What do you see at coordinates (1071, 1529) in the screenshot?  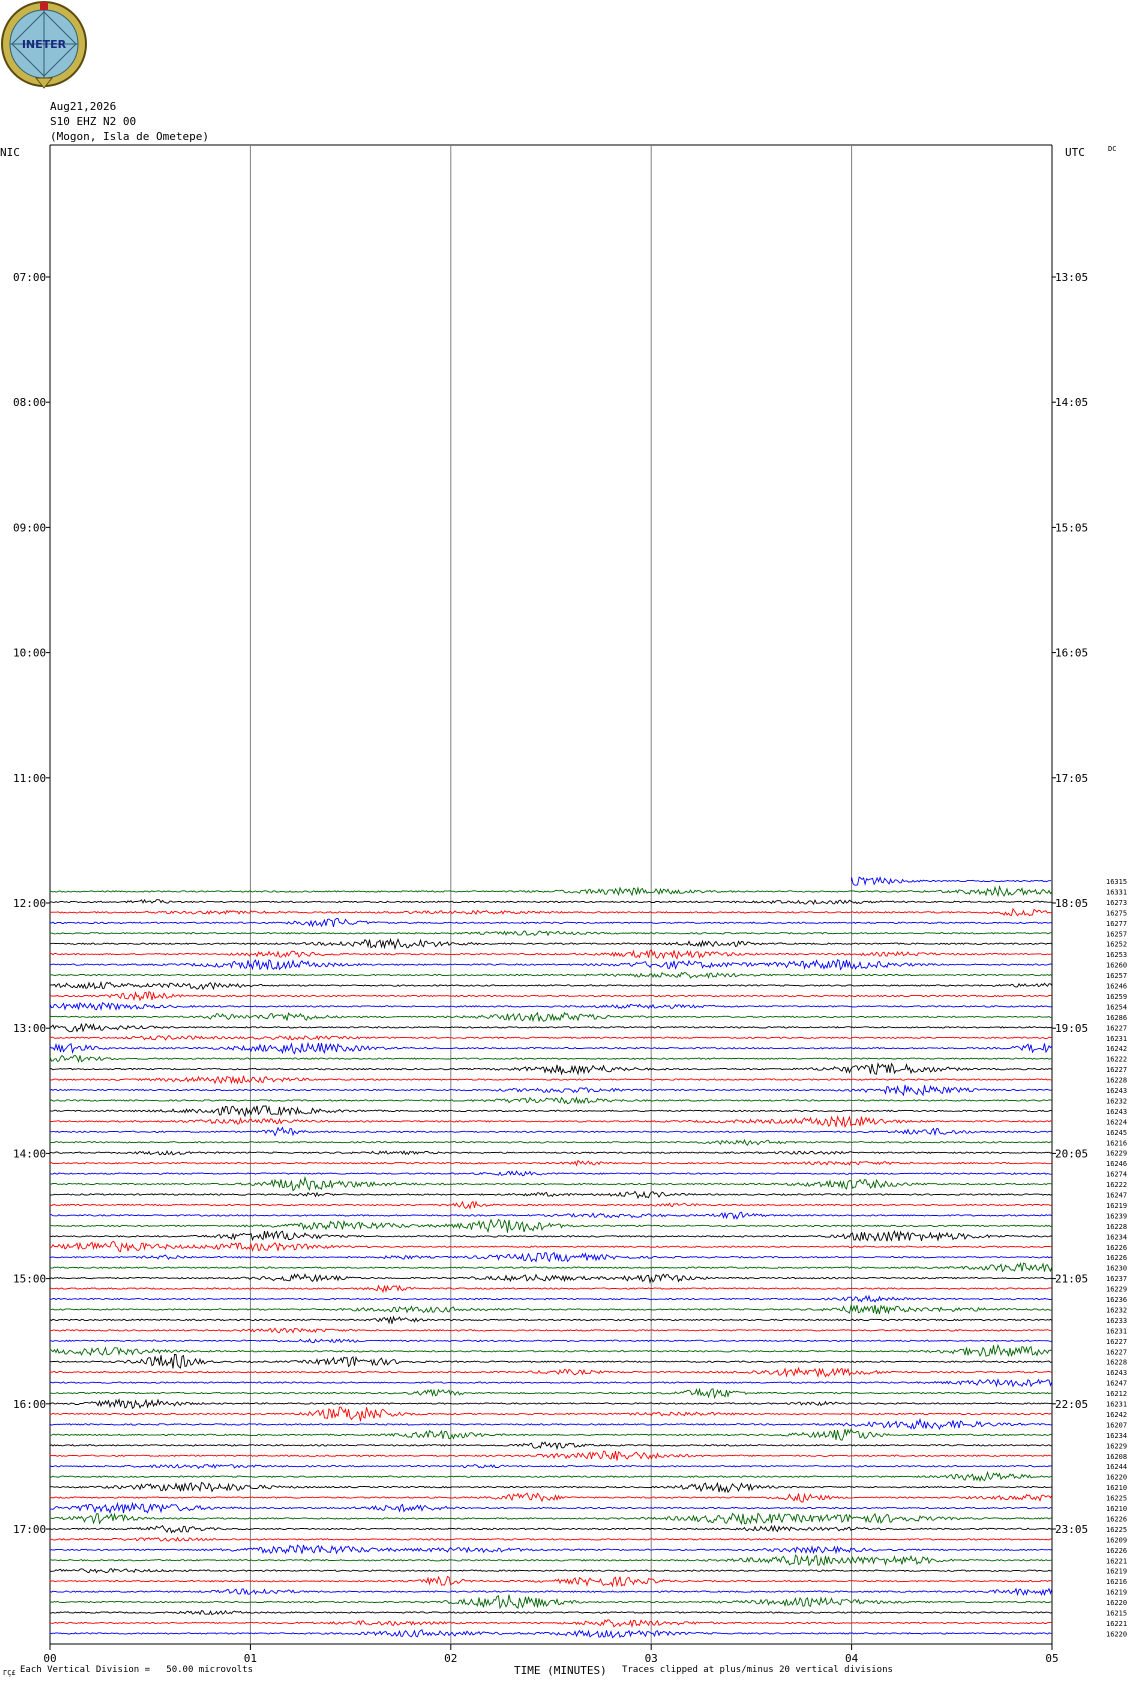 I see `y-tick-label-right: 23:05` at bounding box center [1071, 1529].